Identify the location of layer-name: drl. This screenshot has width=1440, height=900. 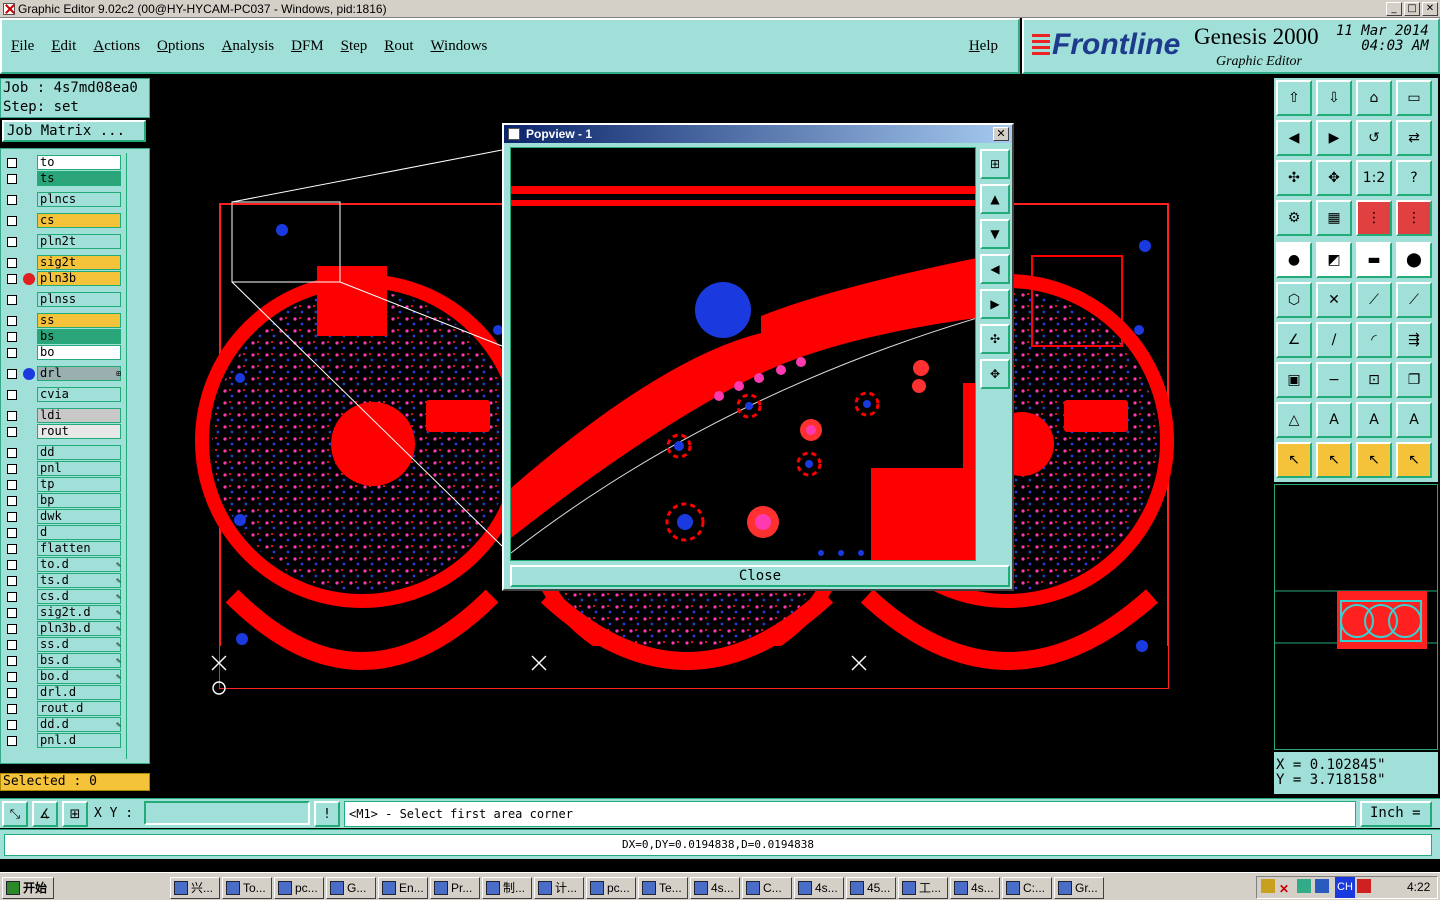
(79, 373).